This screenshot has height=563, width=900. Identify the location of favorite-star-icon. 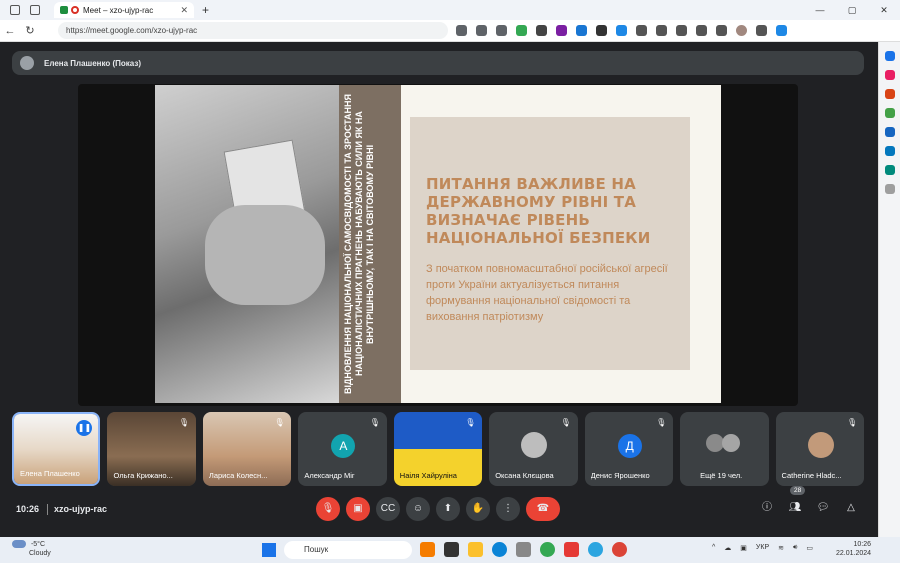
(501, 30).